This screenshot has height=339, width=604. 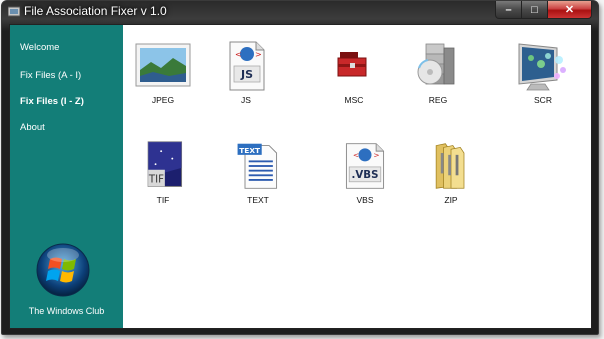 What do you see at coordinates (508, 10) in the screenshot?
I see `minimize-button: –` at bounding box center [508, 10].